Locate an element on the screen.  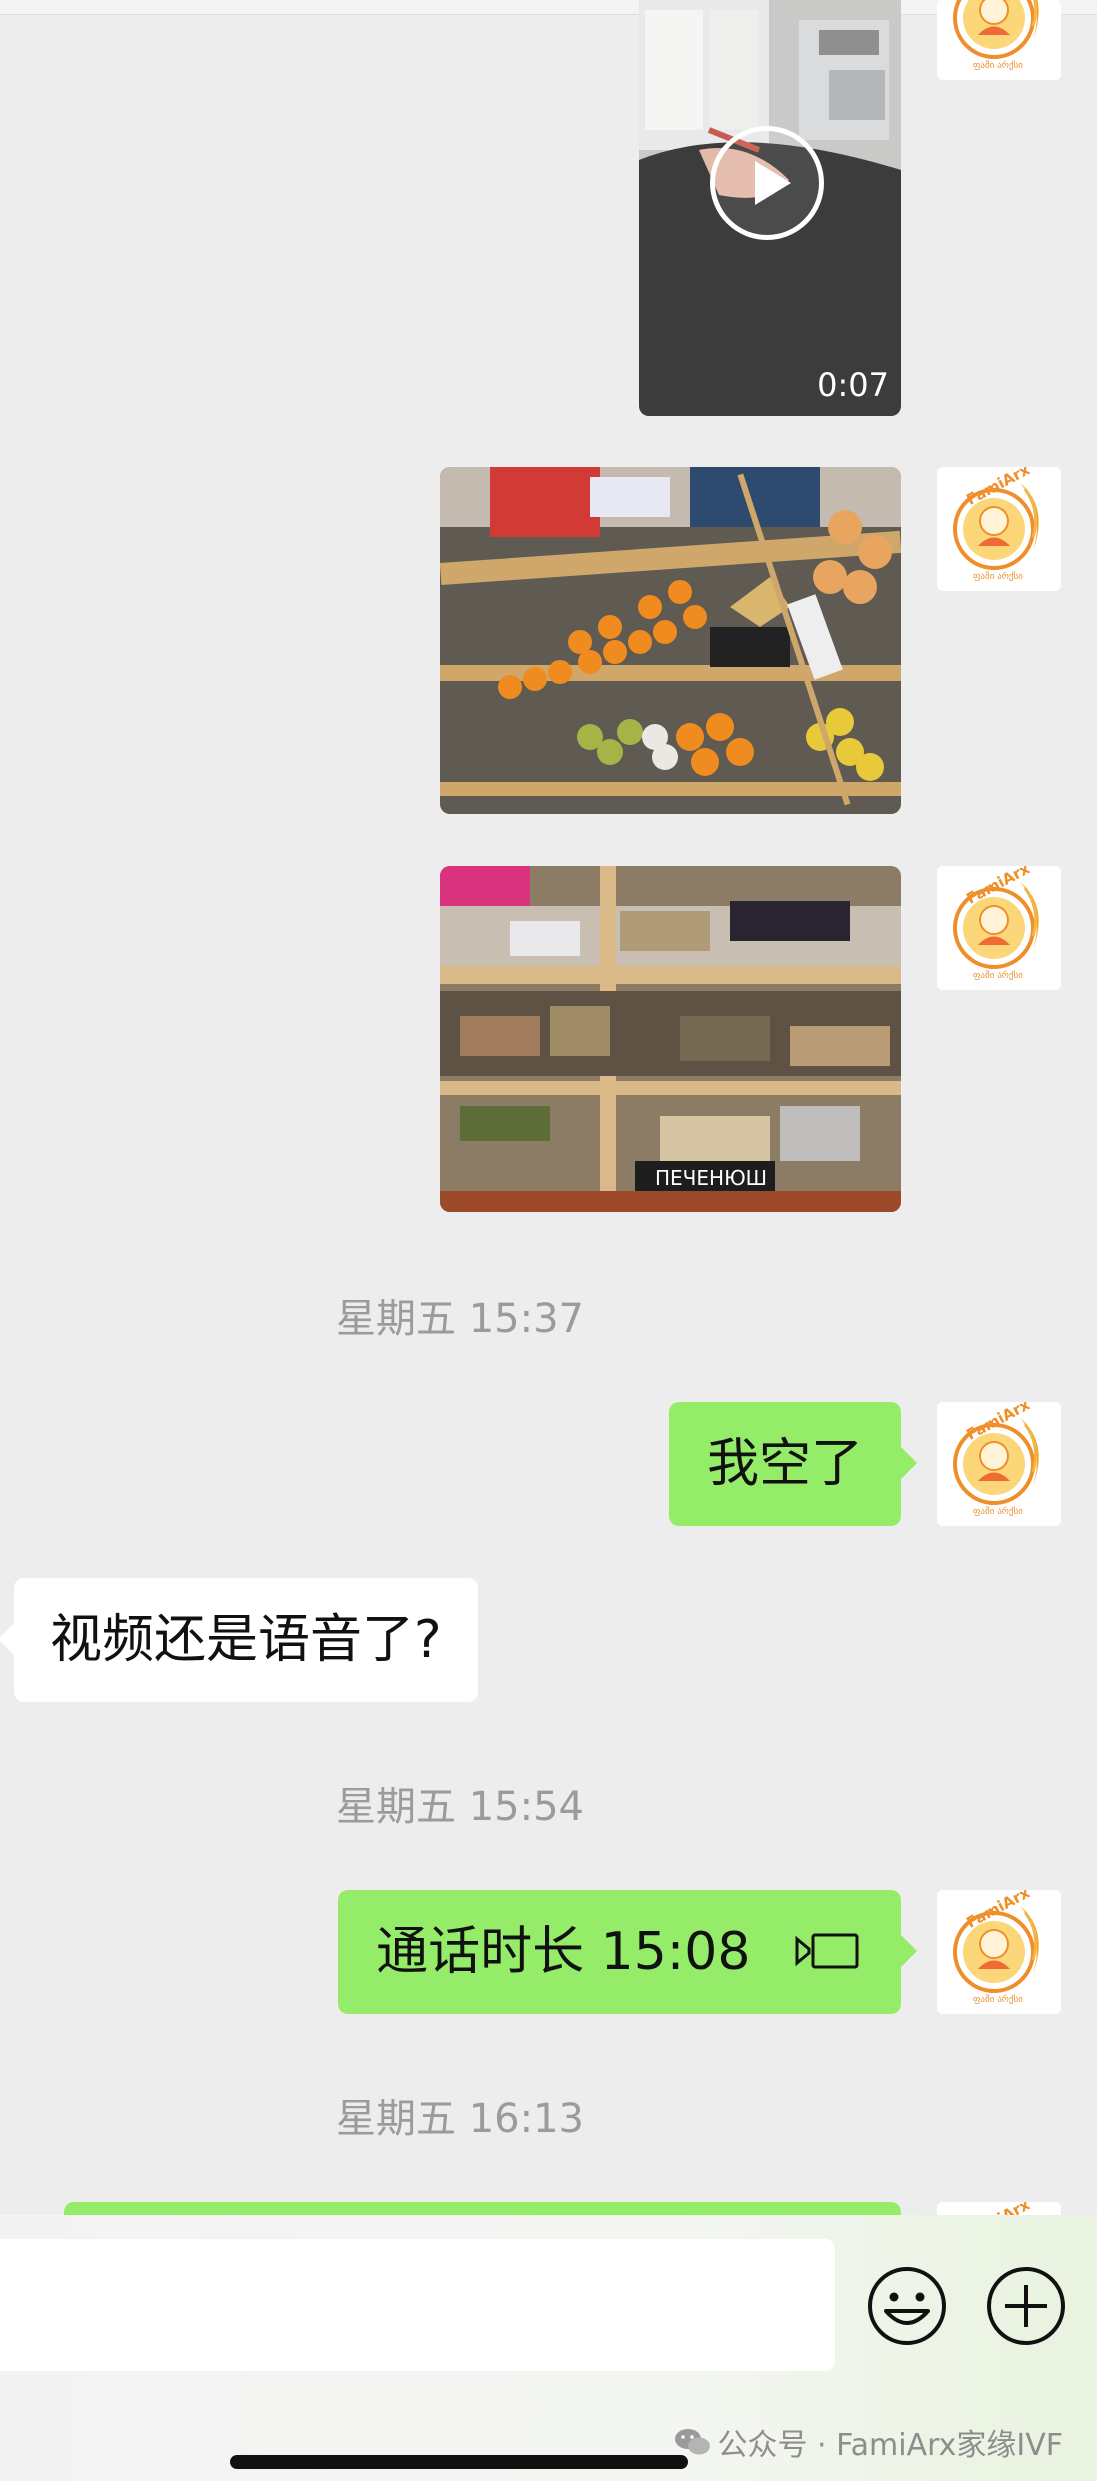
fruit-shelves-photo is located at coordinates (670, 640).